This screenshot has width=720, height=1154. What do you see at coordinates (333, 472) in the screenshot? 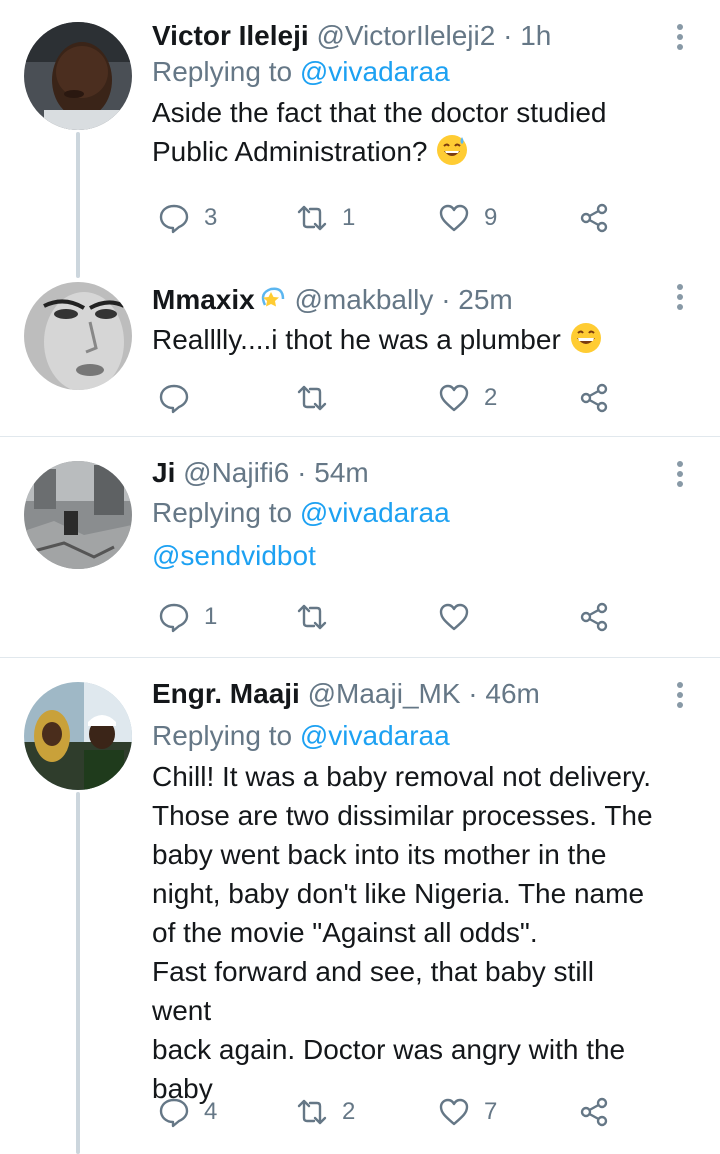
I see `timestamp: · 54m` at bounding box center [333, 472].